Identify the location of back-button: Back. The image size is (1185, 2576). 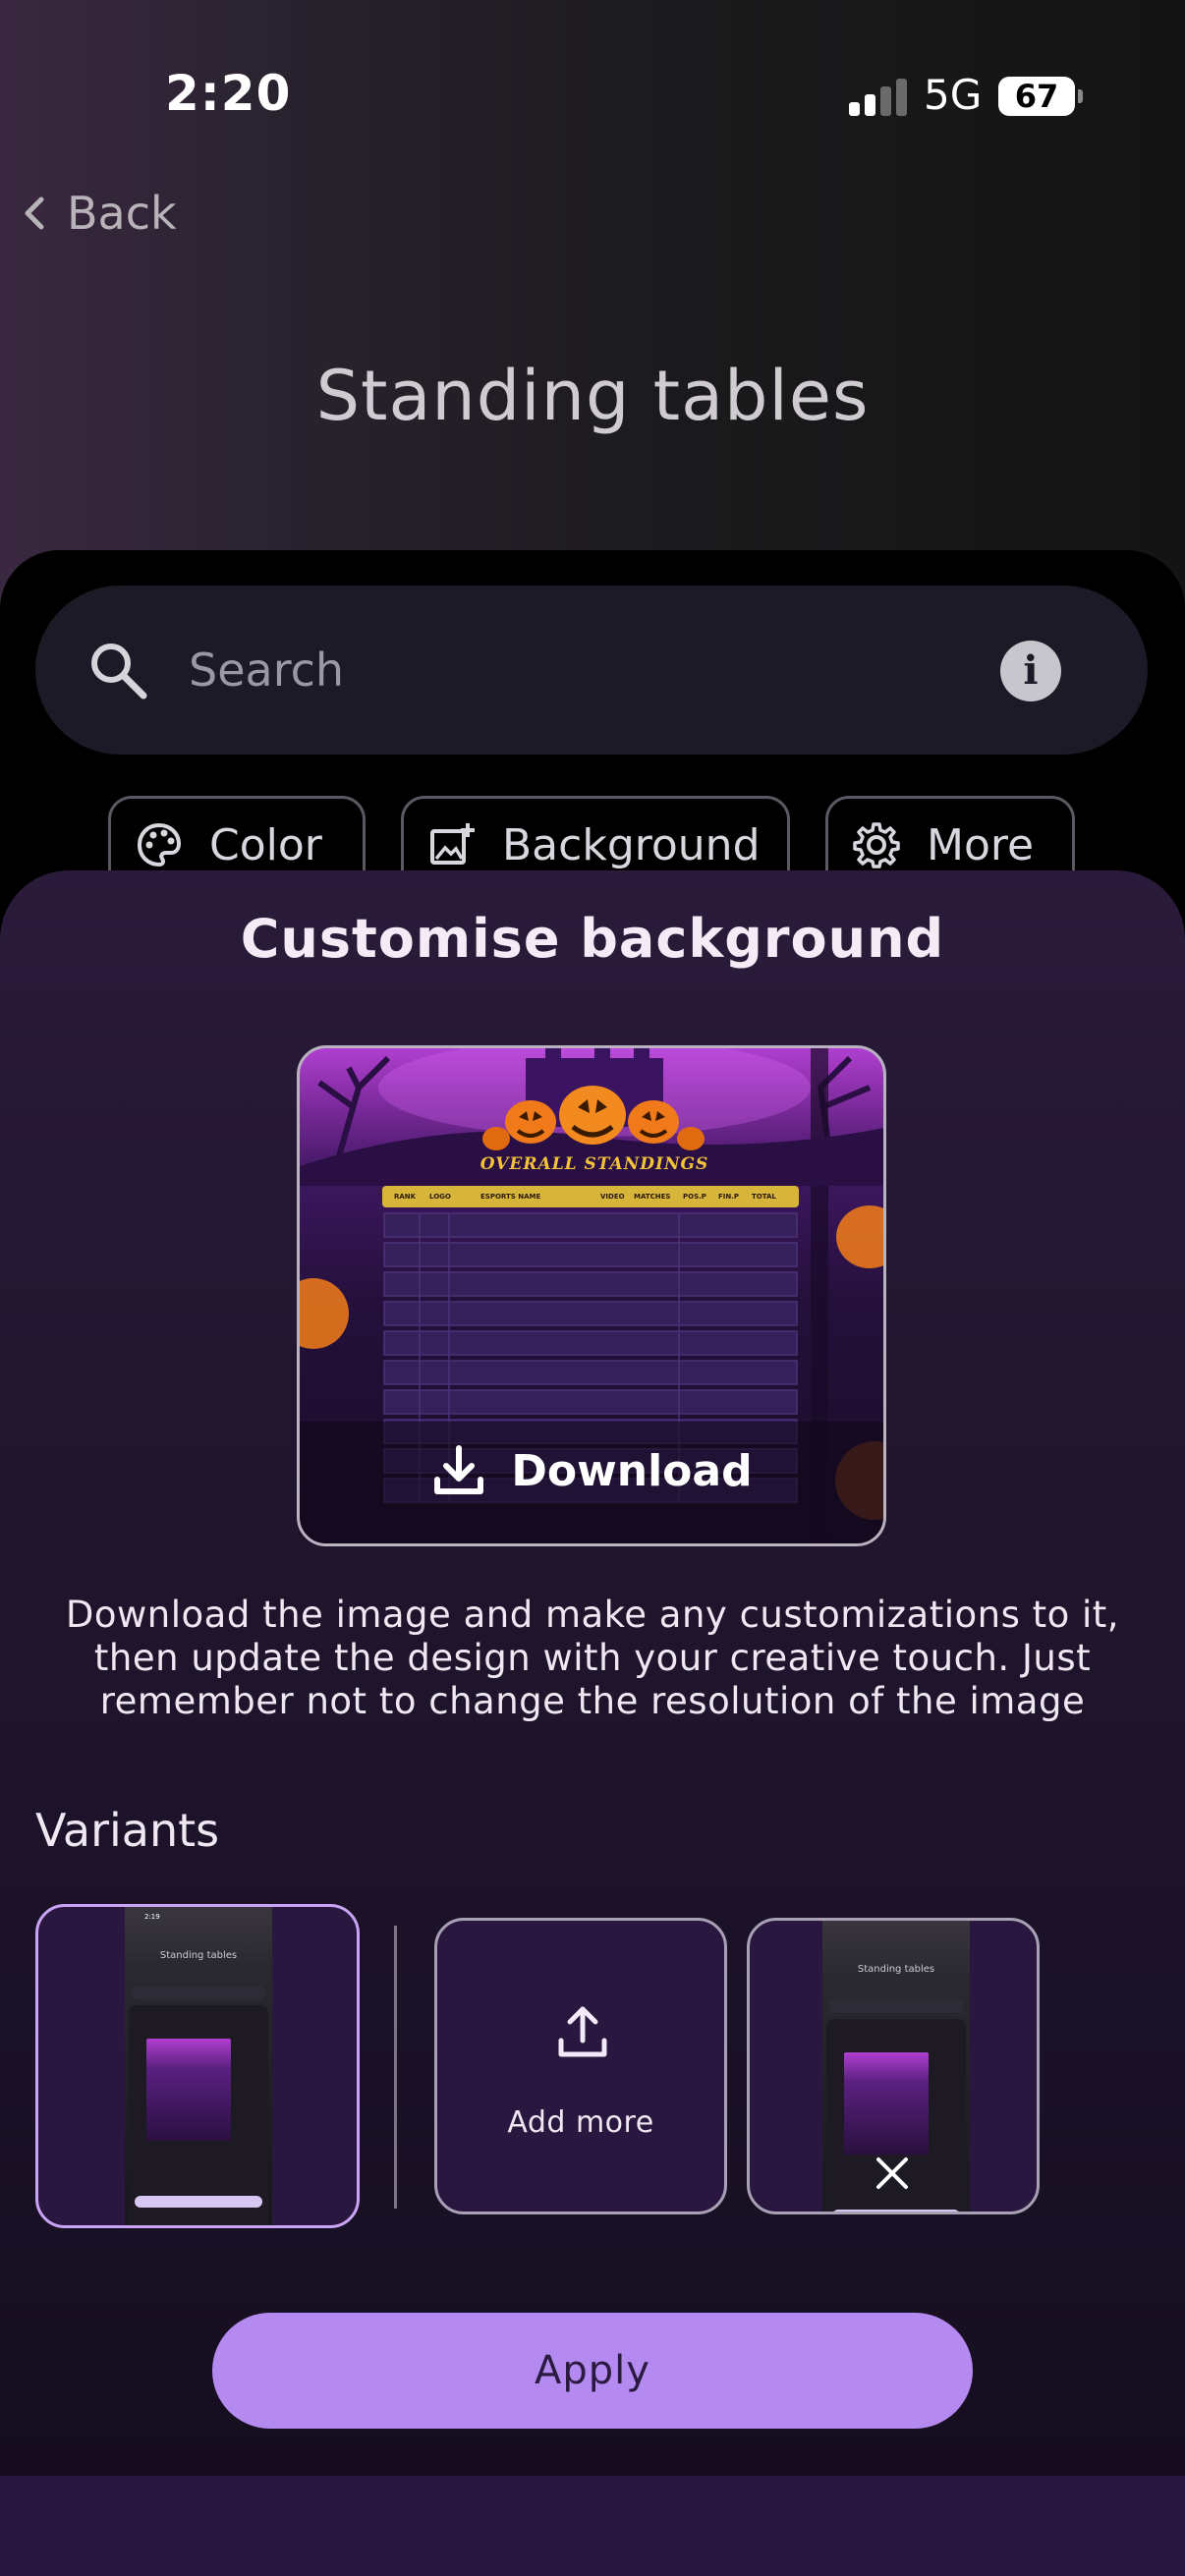
(99, 213).